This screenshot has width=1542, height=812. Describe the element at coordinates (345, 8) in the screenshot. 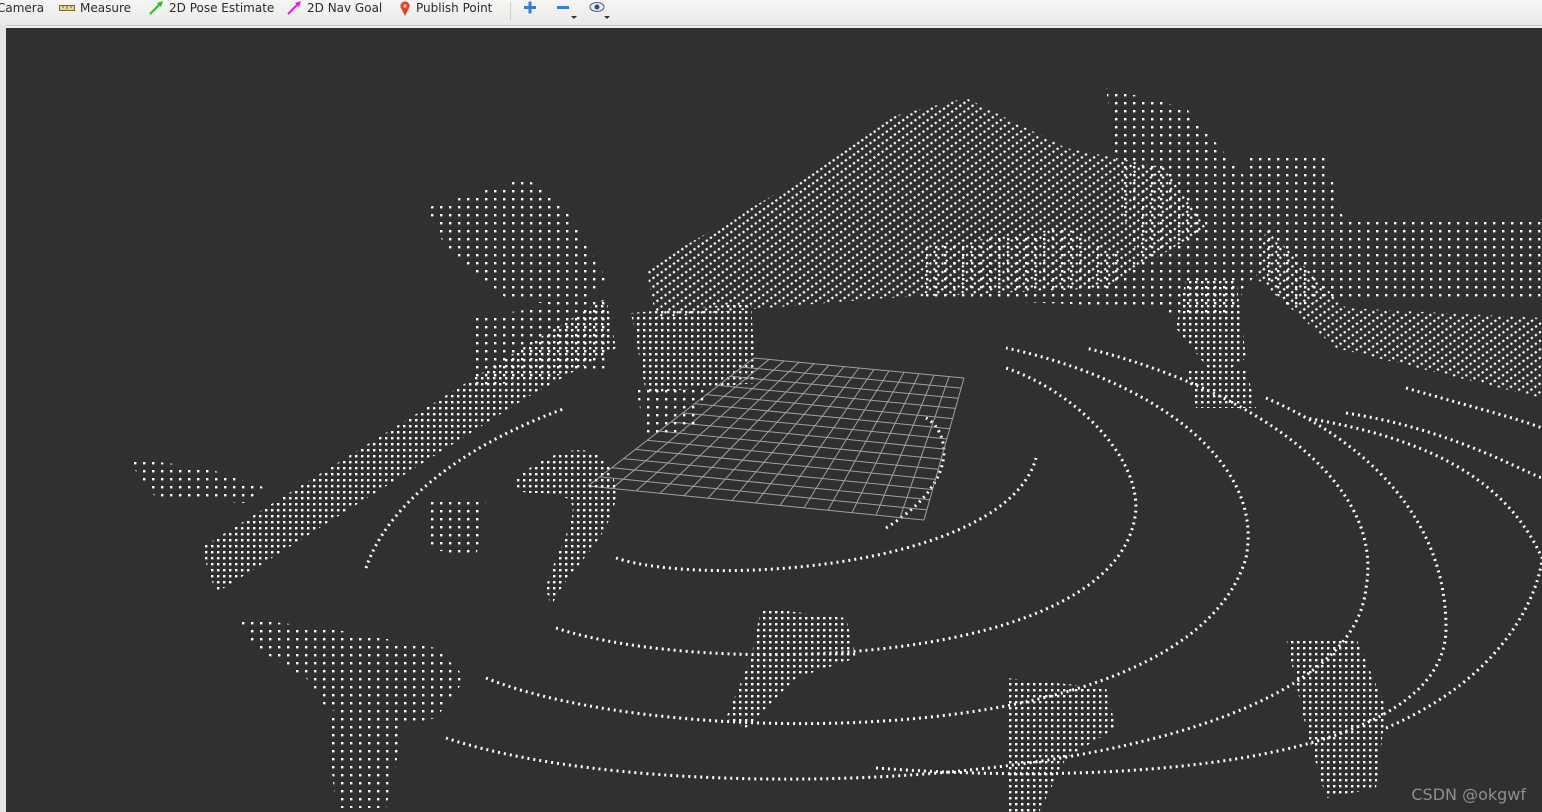

I see `nav-goal-label: 2D Nav Goal` at that location.